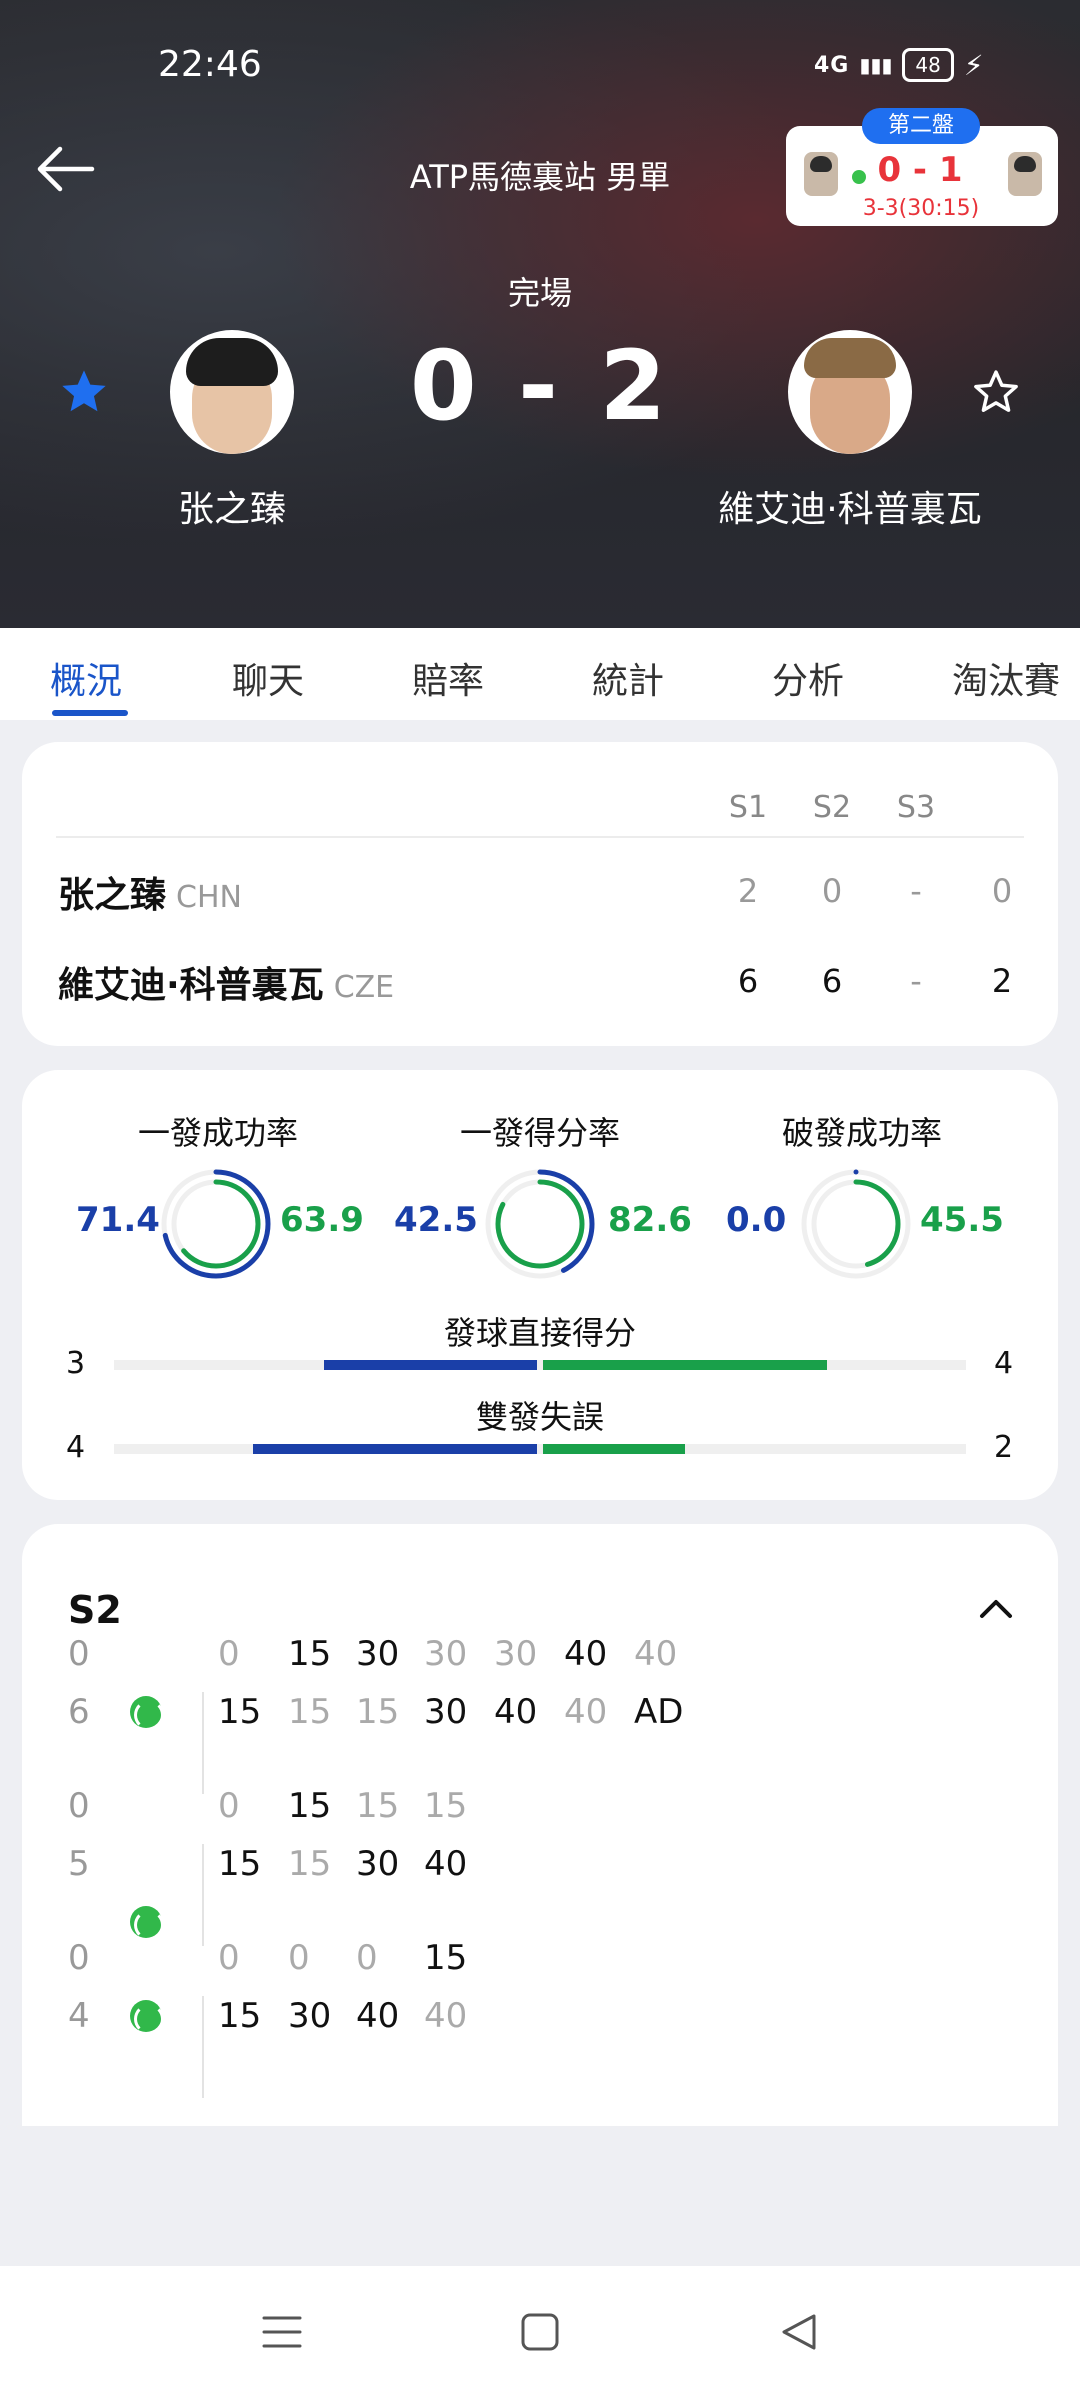 The height and width of the screenshot is (2400, 1080). I want to click on game-count-bottom: 6, so click(79, 1712).